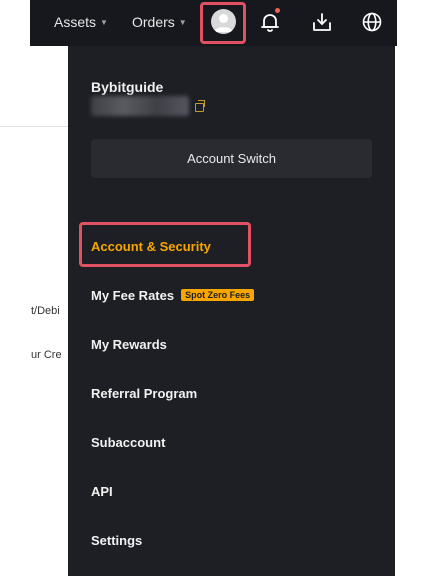 Image resolution: width=424 pixels, height=584 pixels. Describe the element at coordinates (223, 23) in the screenshot. I see `avatar-highlight-box` at that location.